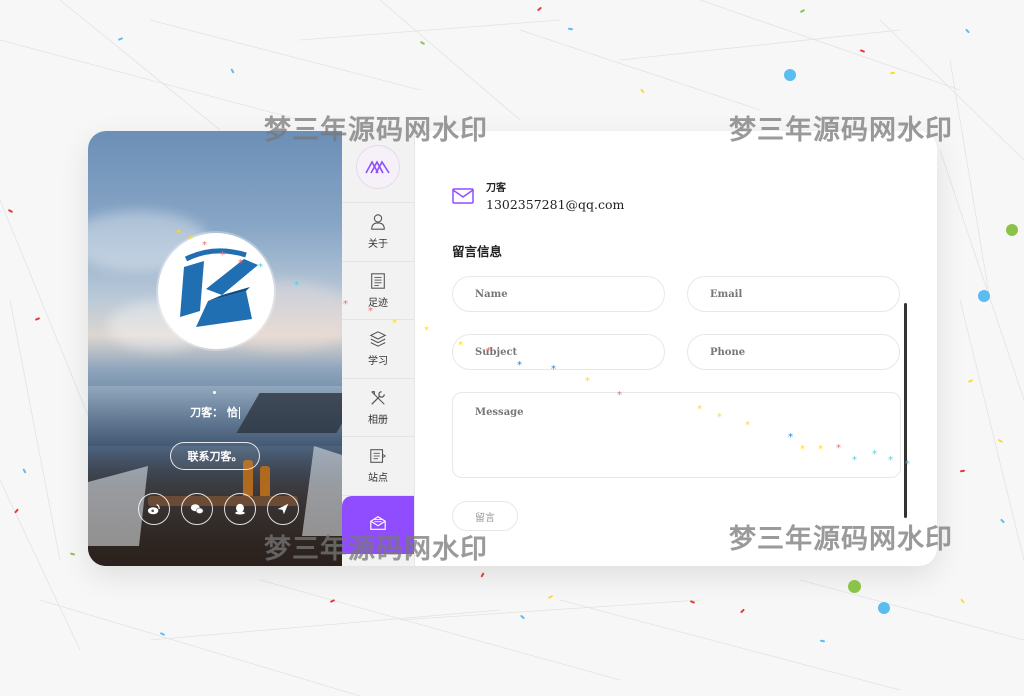 This screenshot has height=696, width=1024. What do you see at coordinates (197, 509) in the screenshot?
I see `wechat-icon` at bounding box center [197, 509].